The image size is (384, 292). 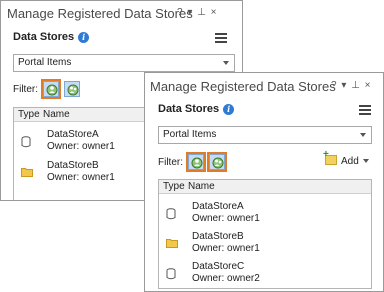 I want to click on list-item: DataStoreA Owner: owner1, so click(x=265, y=214).